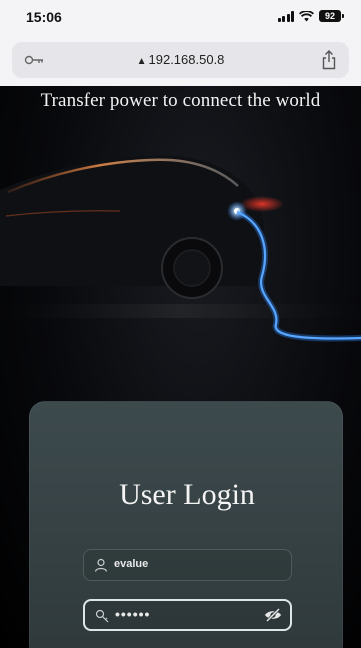 The image size is (361, 648). I want to click on address-bar: ▲ 192.168.50.8, so click(180, 60).